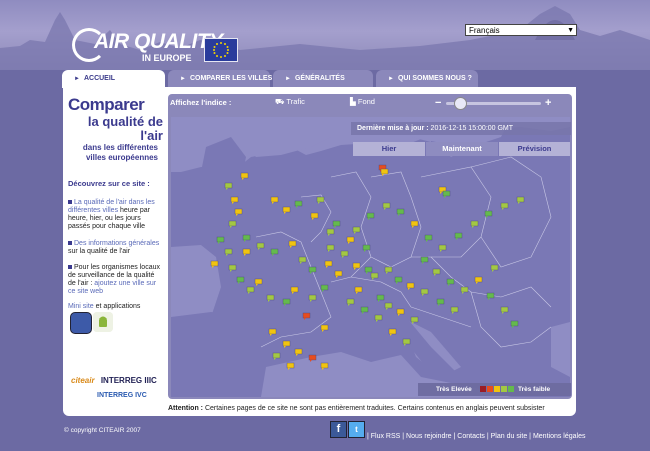 The width and height of the screenshot is (650, 451). What do you see at coordinates (509, 436) in the screenshot?
I see `footer-link-sitemap: Plan du site` at bounding box center [509, 436].